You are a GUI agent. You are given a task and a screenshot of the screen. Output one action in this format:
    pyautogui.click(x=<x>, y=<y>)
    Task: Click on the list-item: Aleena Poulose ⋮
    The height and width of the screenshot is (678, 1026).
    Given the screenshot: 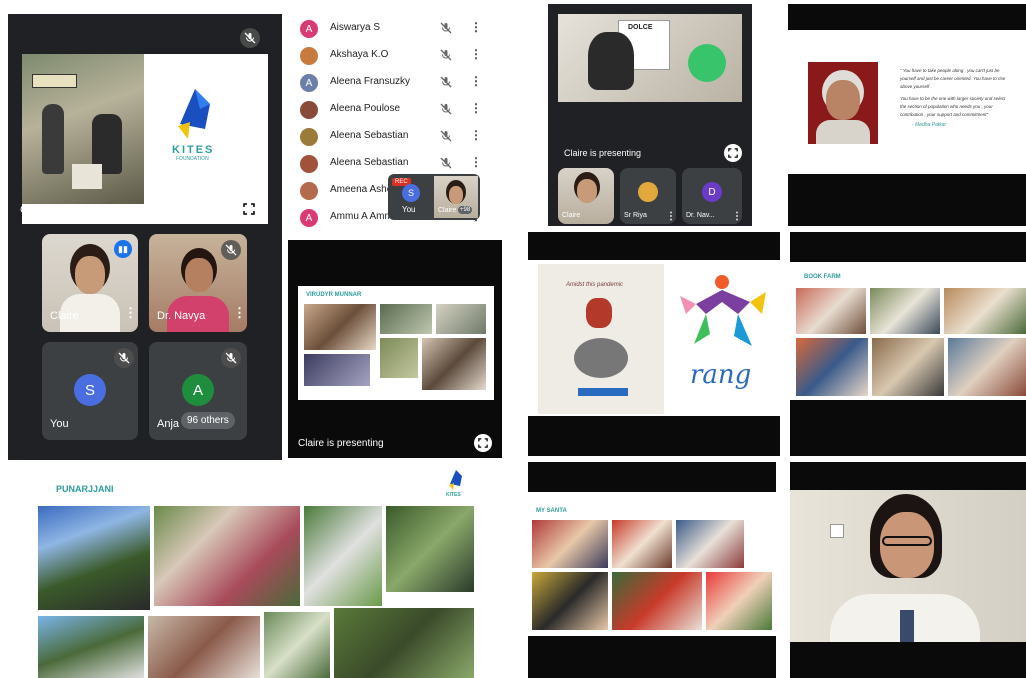 What is the action you would take?
    pyautogui.click(x=392, y=112)
    